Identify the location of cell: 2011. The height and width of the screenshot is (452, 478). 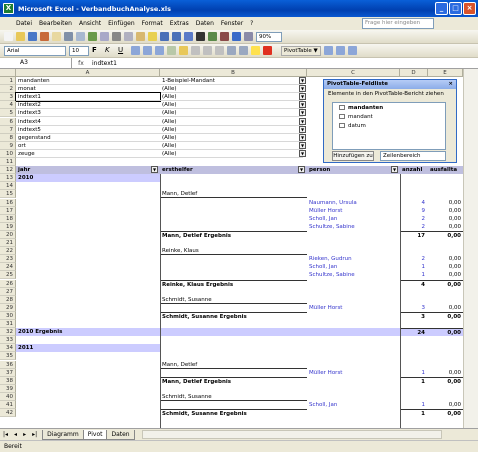
(88, 348).